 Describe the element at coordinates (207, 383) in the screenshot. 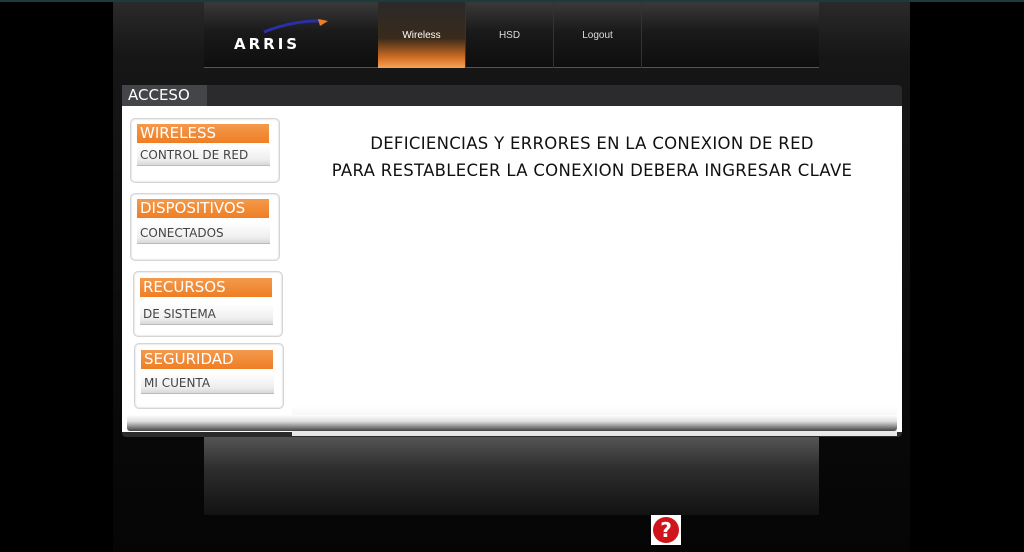

I see `menu-item-mi-cuenta: MI CUENTA` at that location.